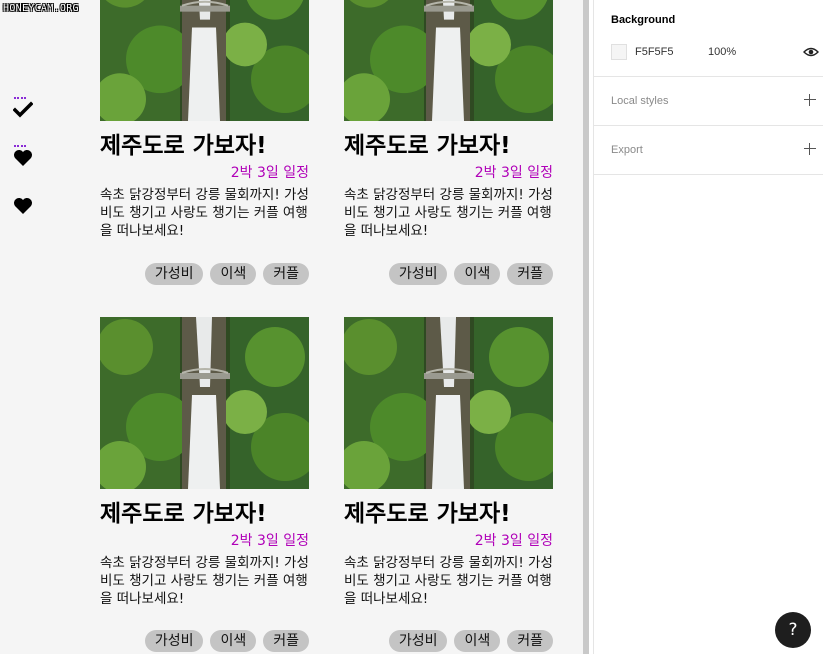 This screenshot has height=654, width=823. I want to click on help-button: ?, so click(793, 630).